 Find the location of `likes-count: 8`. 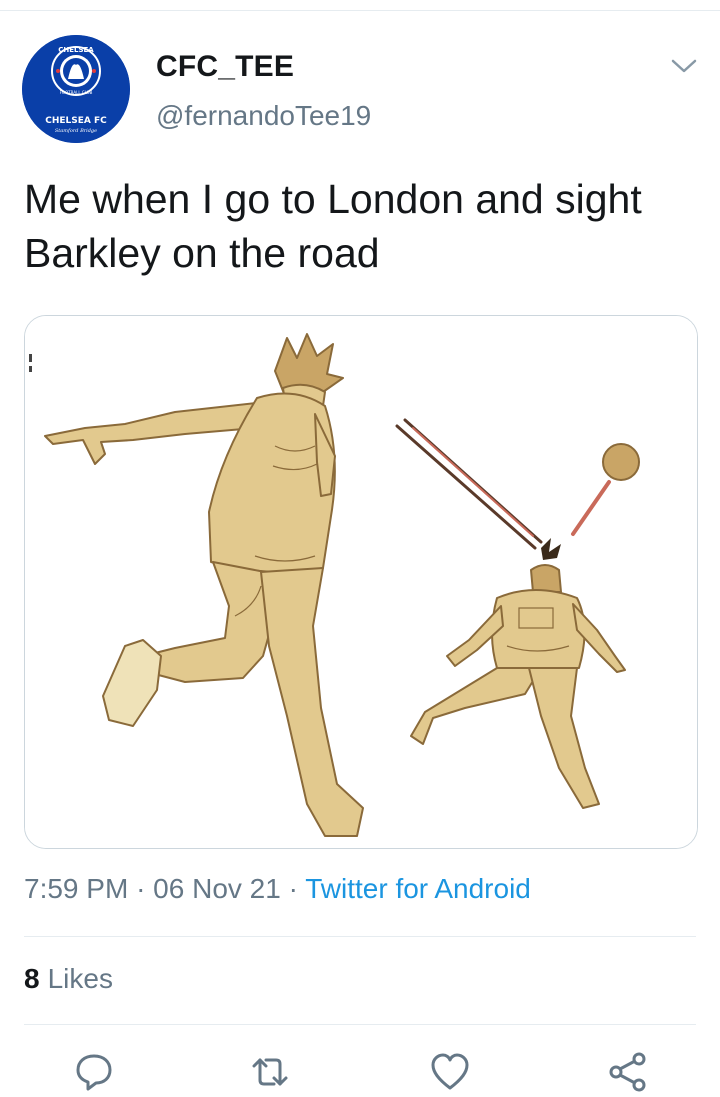

likes-count: 8 is located at coordinates (32, 978).